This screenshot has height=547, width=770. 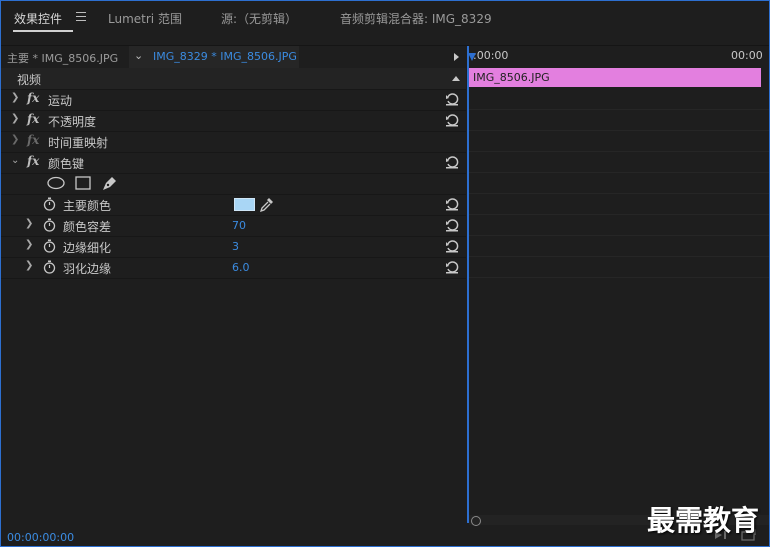 I want to click on effect-row-color-key: ⌄ fx 颜色键, so click(x=233, y=163).